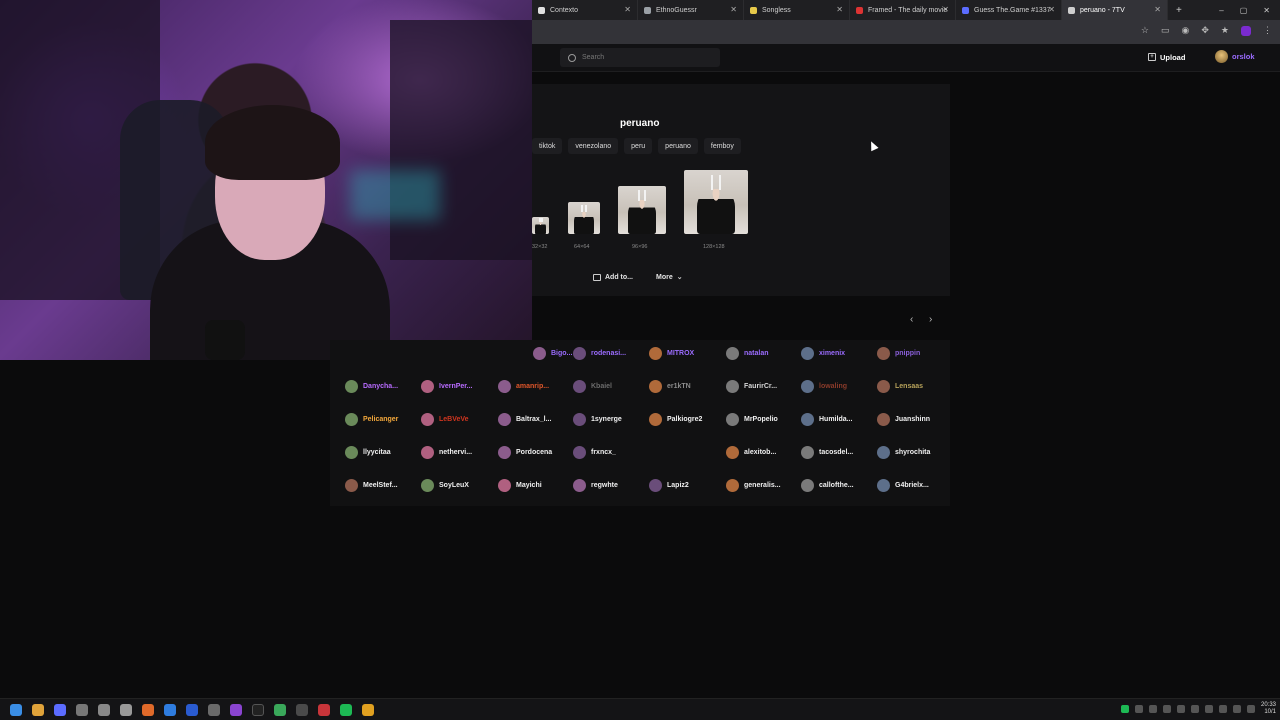 The height and width of the screenshot is (720, 1280). What do you see at coordinates (1166, 57) in the screenshot?
I see `upload-button: + Upload` at bounding box center [1166, 57].